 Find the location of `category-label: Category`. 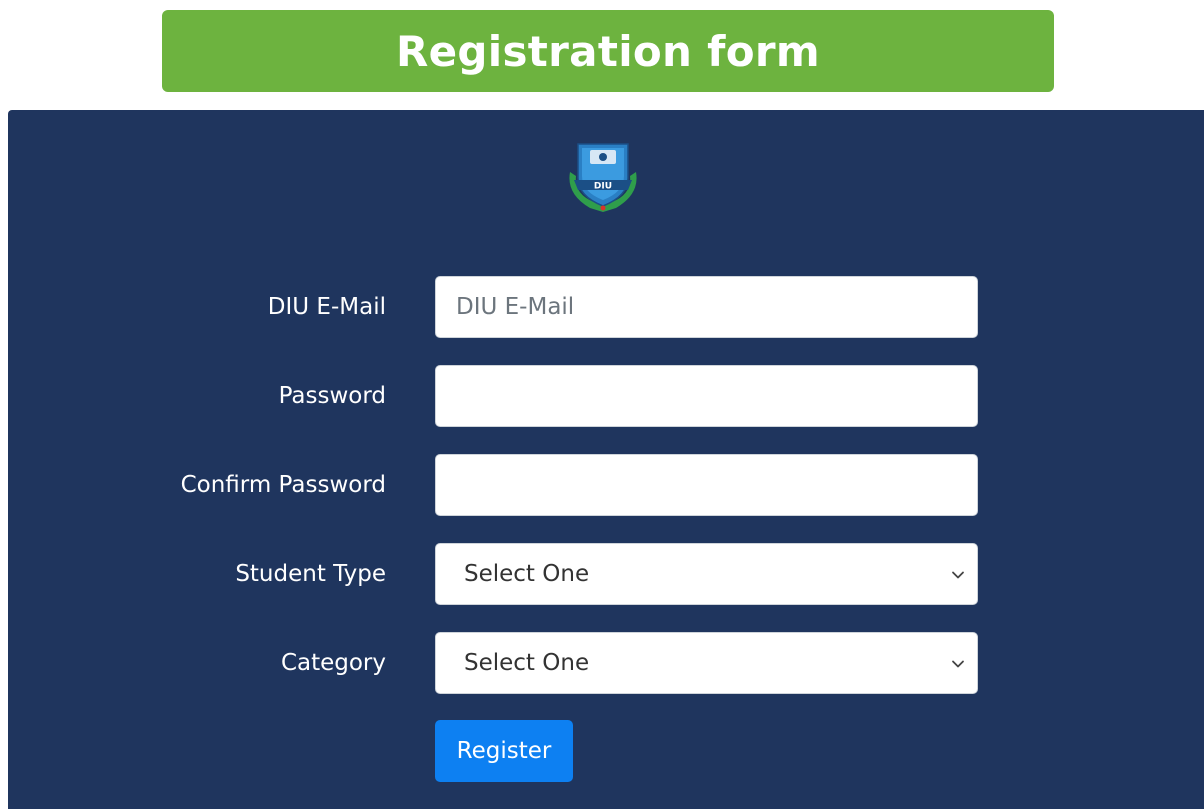

category-label: Category is located at coordinates (333, 663).